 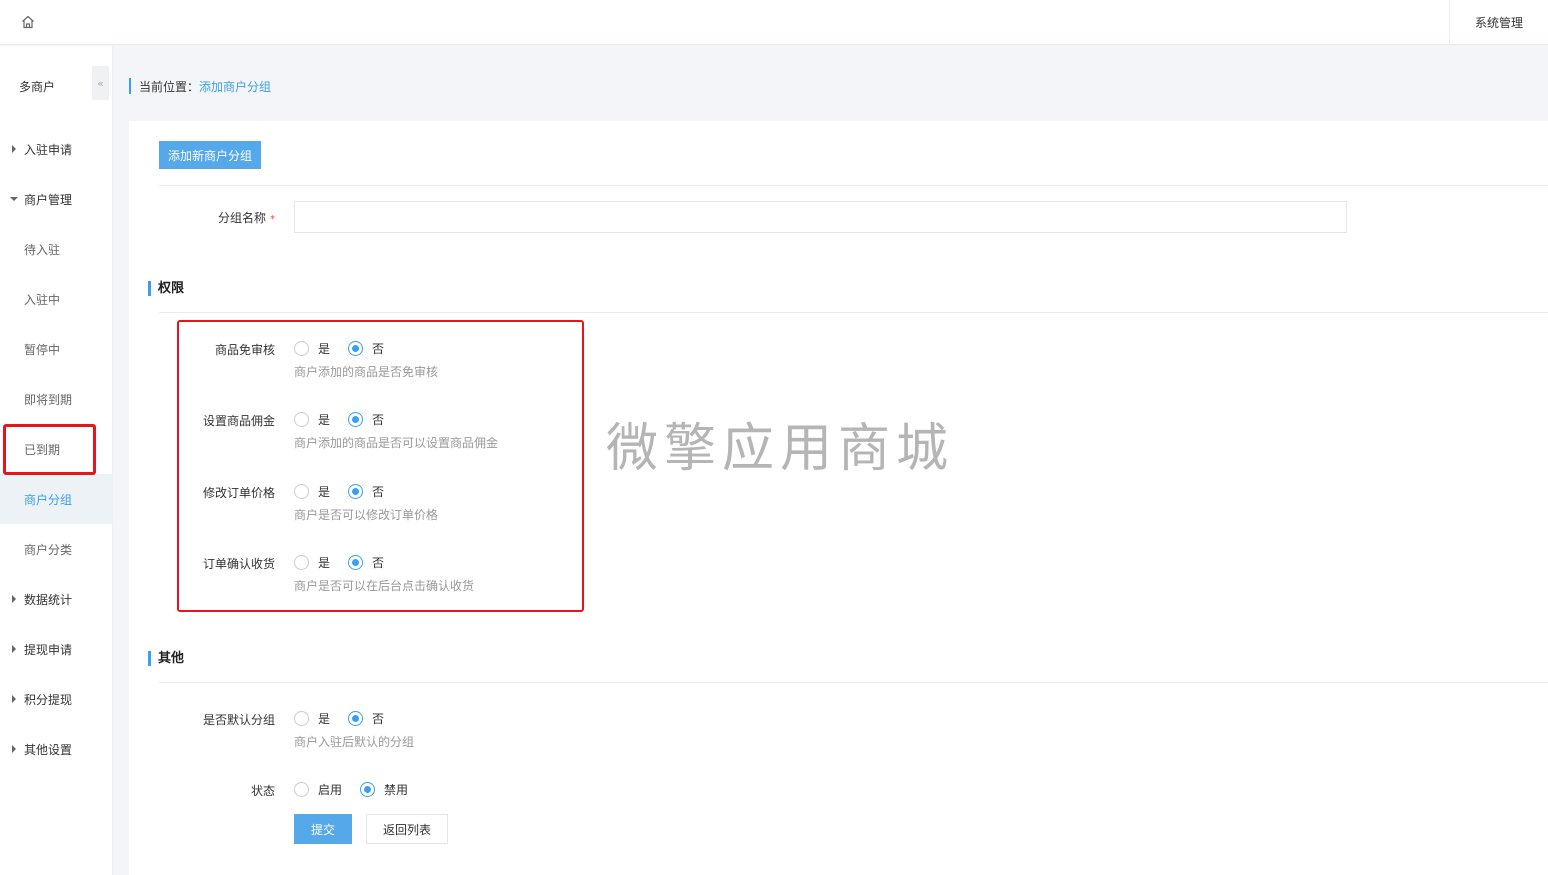 I want to click on perm-hint: 商户添加的商品是否可以设置商品佣金, so click(x=396, y=443).